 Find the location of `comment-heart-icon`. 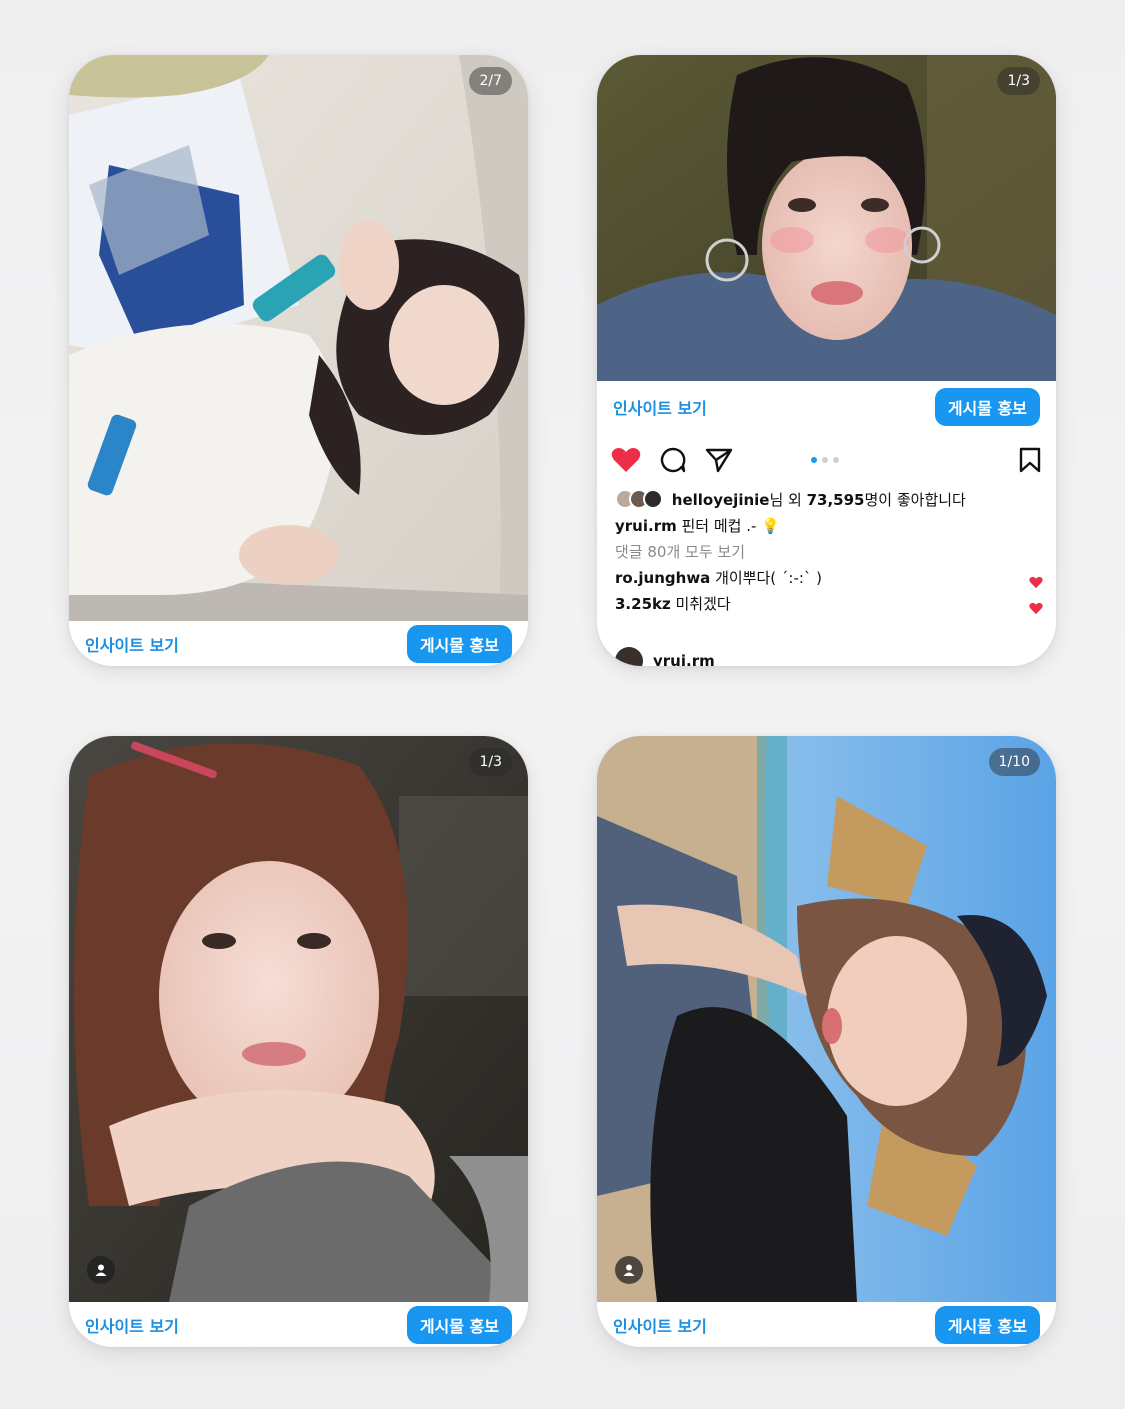

comment-heart-icon is located at coordinates (1036, 610).